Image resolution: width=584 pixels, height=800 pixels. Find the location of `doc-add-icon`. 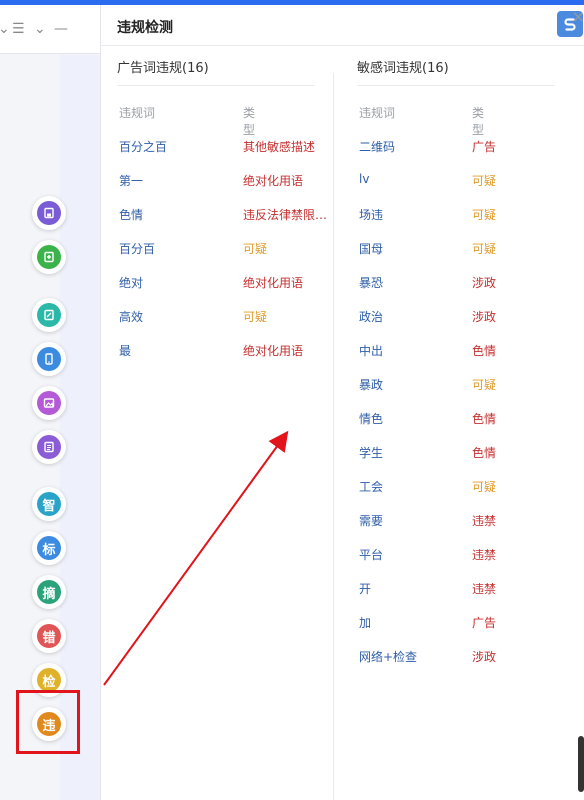

doc-add-icon is located at coordinates (49, 257).